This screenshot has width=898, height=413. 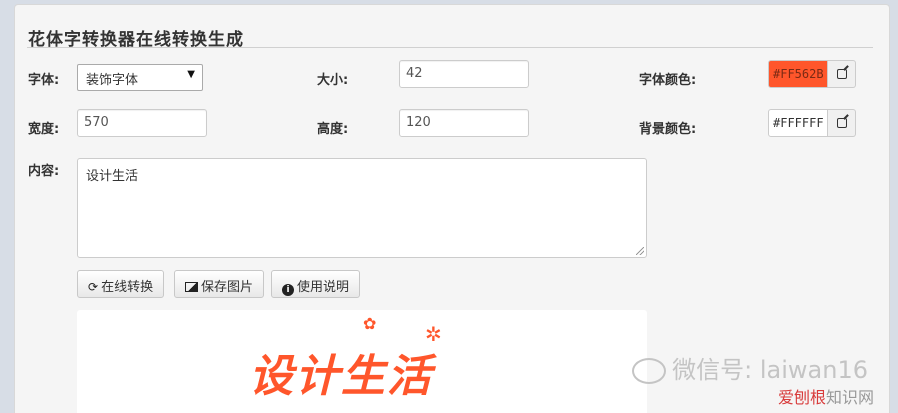 I want to click on width-label: 宽度:, so click(x=44, y=129).